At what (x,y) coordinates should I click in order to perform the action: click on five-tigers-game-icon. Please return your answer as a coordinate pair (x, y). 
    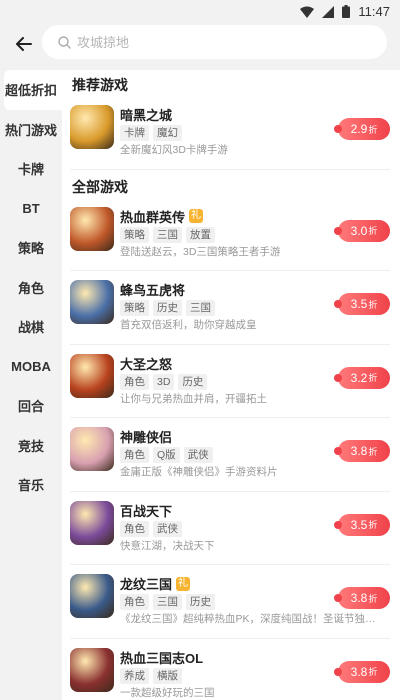
    Looking at the image, I should click on (92, 302).